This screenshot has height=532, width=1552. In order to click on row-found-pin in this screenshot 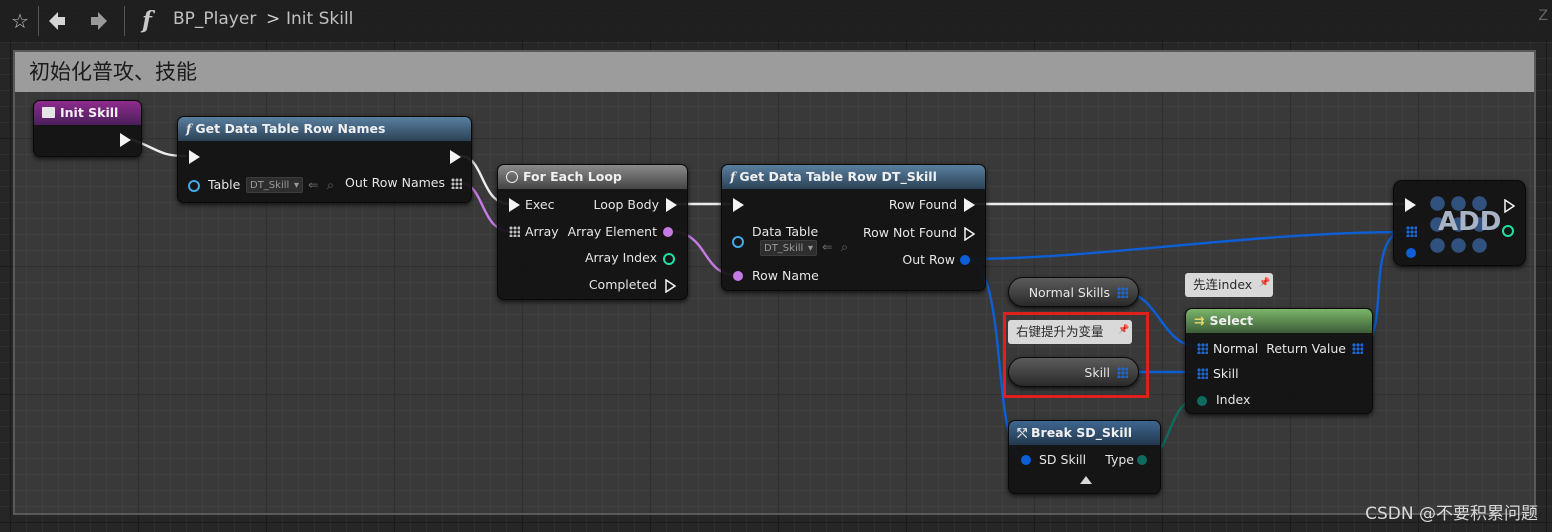, I will do `click(969, 205)`.